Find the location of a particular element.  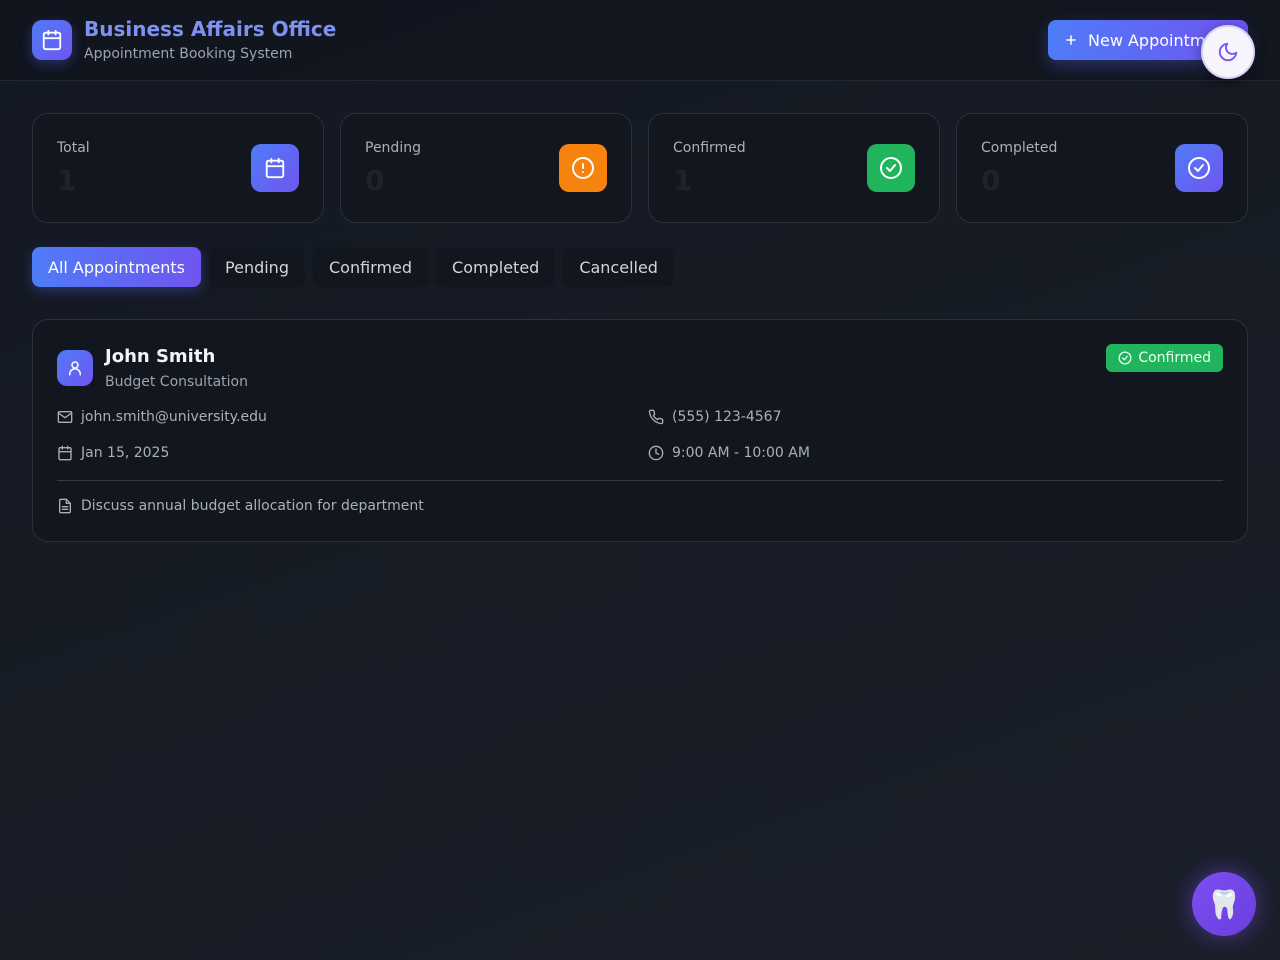

service-type: Budget Consultation is located at coordinates (176, 382).